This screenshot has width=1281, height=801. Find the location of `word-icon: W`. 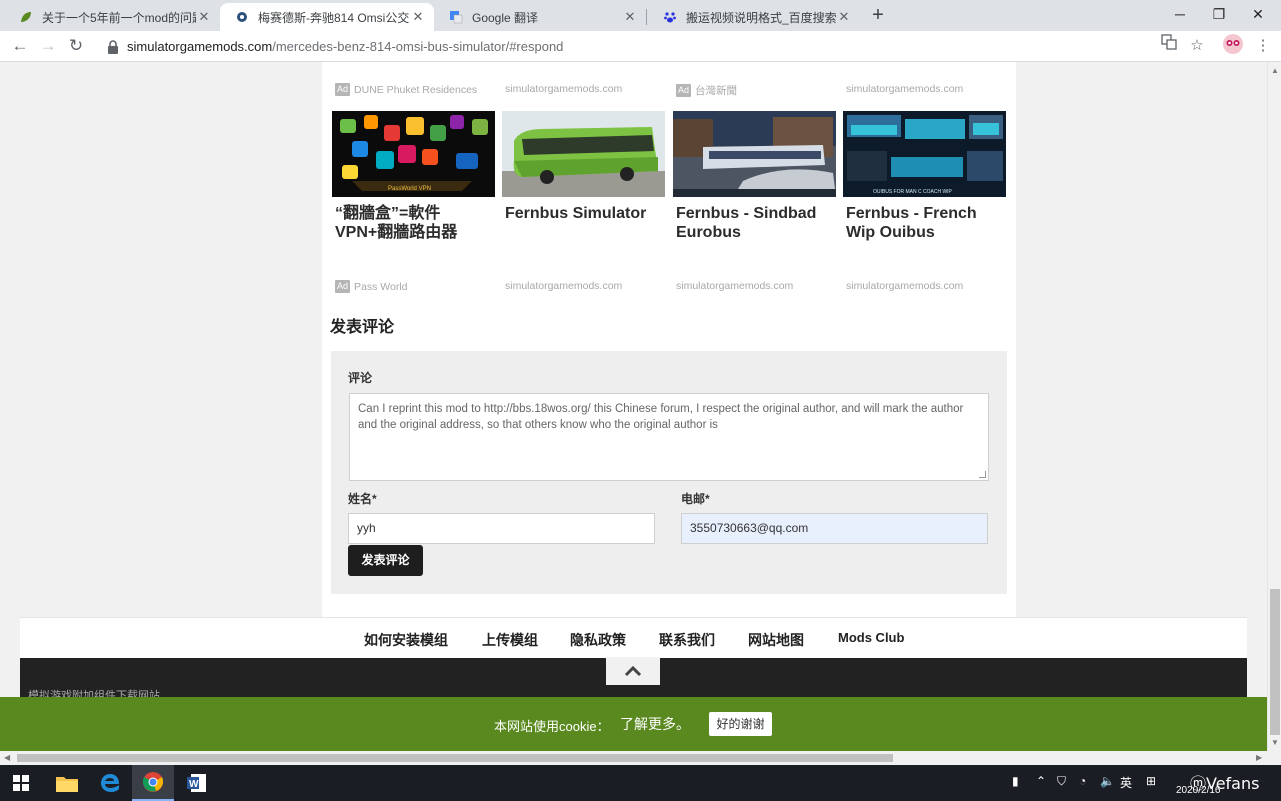

word-icon: W is located at coordinates (197, 783).